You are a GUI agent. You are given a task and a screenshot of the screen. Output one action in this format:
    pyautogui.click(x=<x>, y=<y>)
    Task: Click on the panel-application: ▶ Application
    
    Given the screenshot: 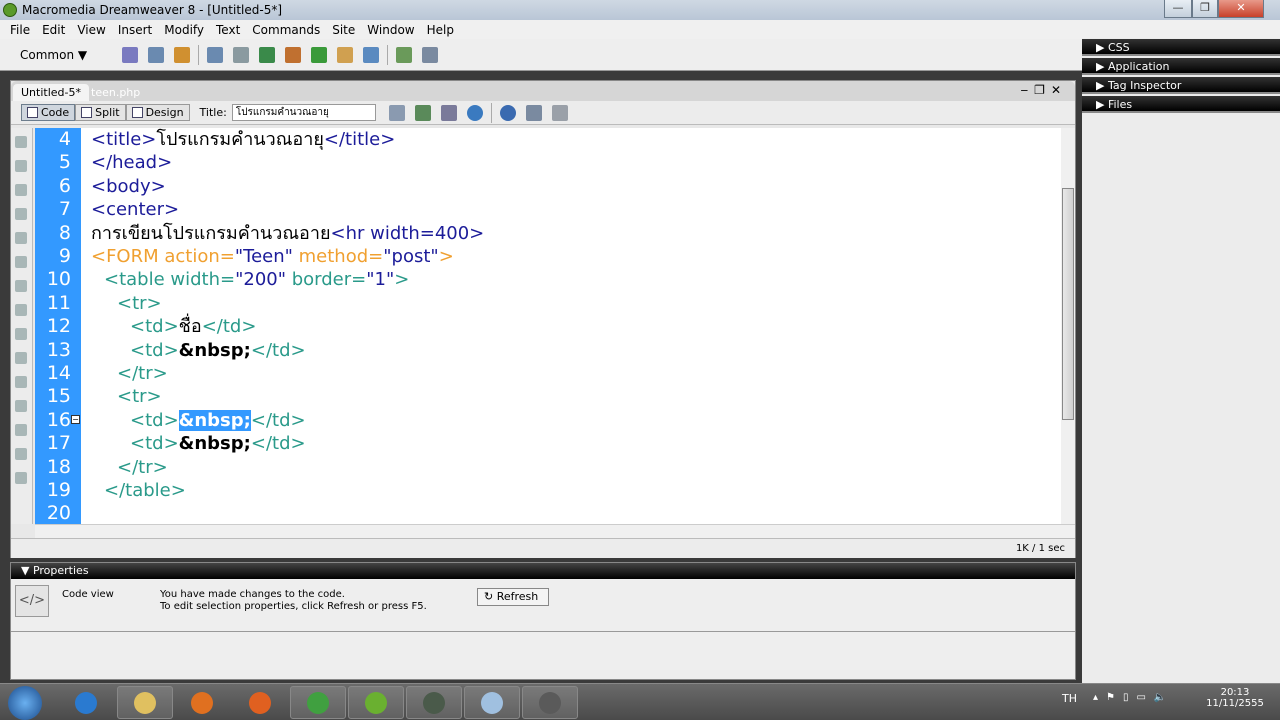 What is the action you would take?
    pyautogui.click(x=1181, y=66)
    